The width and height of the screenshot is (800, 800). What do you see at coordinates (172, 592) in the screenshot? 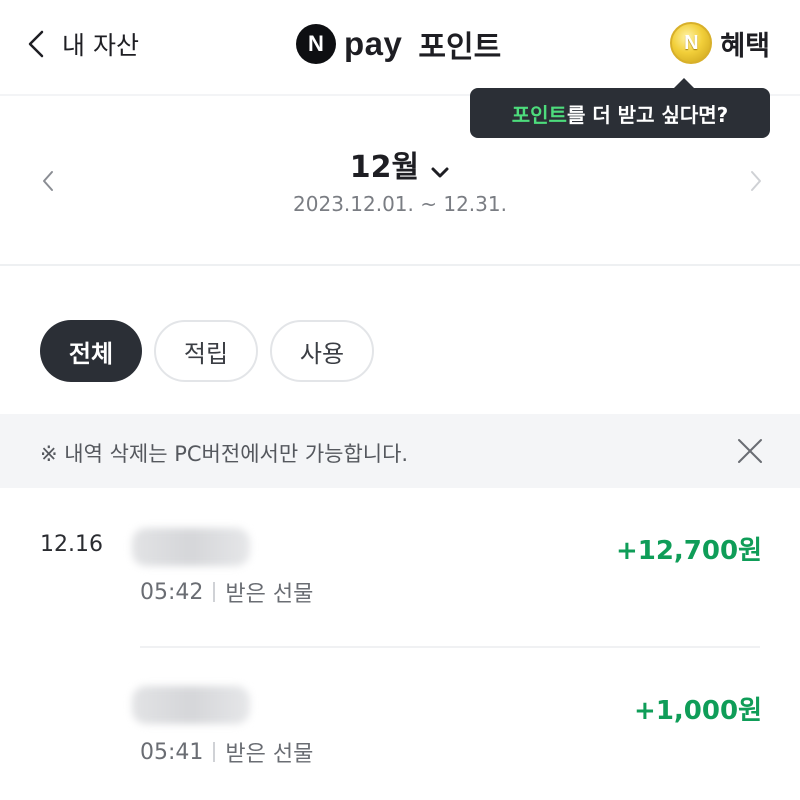
I see `tx-time: 05:42` at bounding box center [172, 592].